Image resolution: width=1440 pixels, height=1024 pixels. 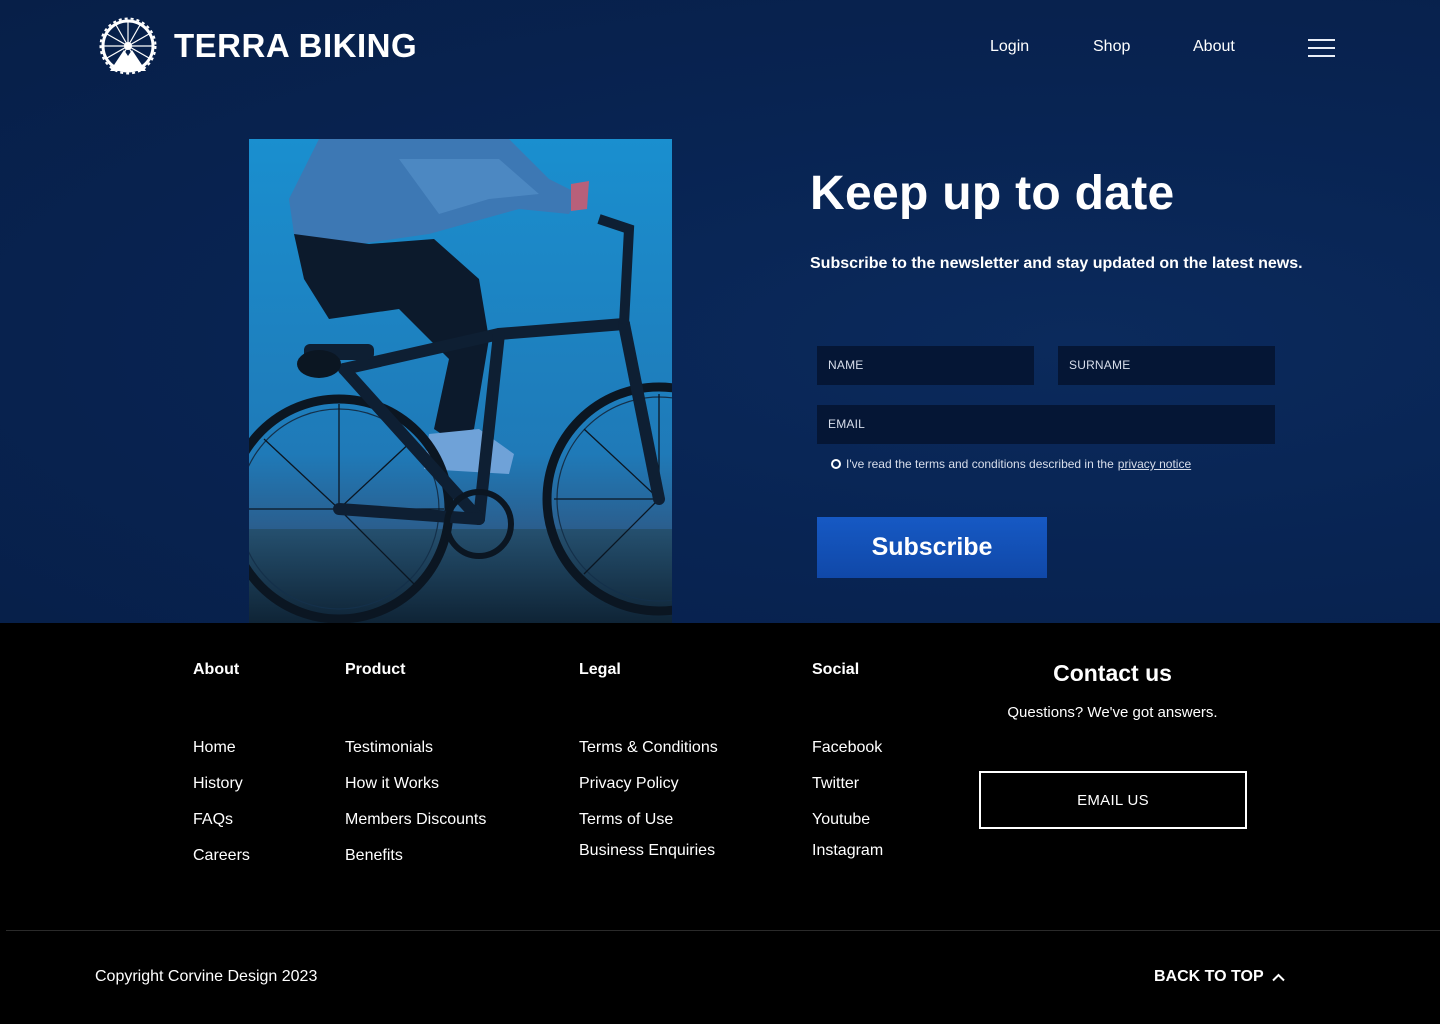 What do you see at coordinates (296, 45) in the screenshot?
I see `brand-name: TERRA BIKING` at bounding box center [296, 45].